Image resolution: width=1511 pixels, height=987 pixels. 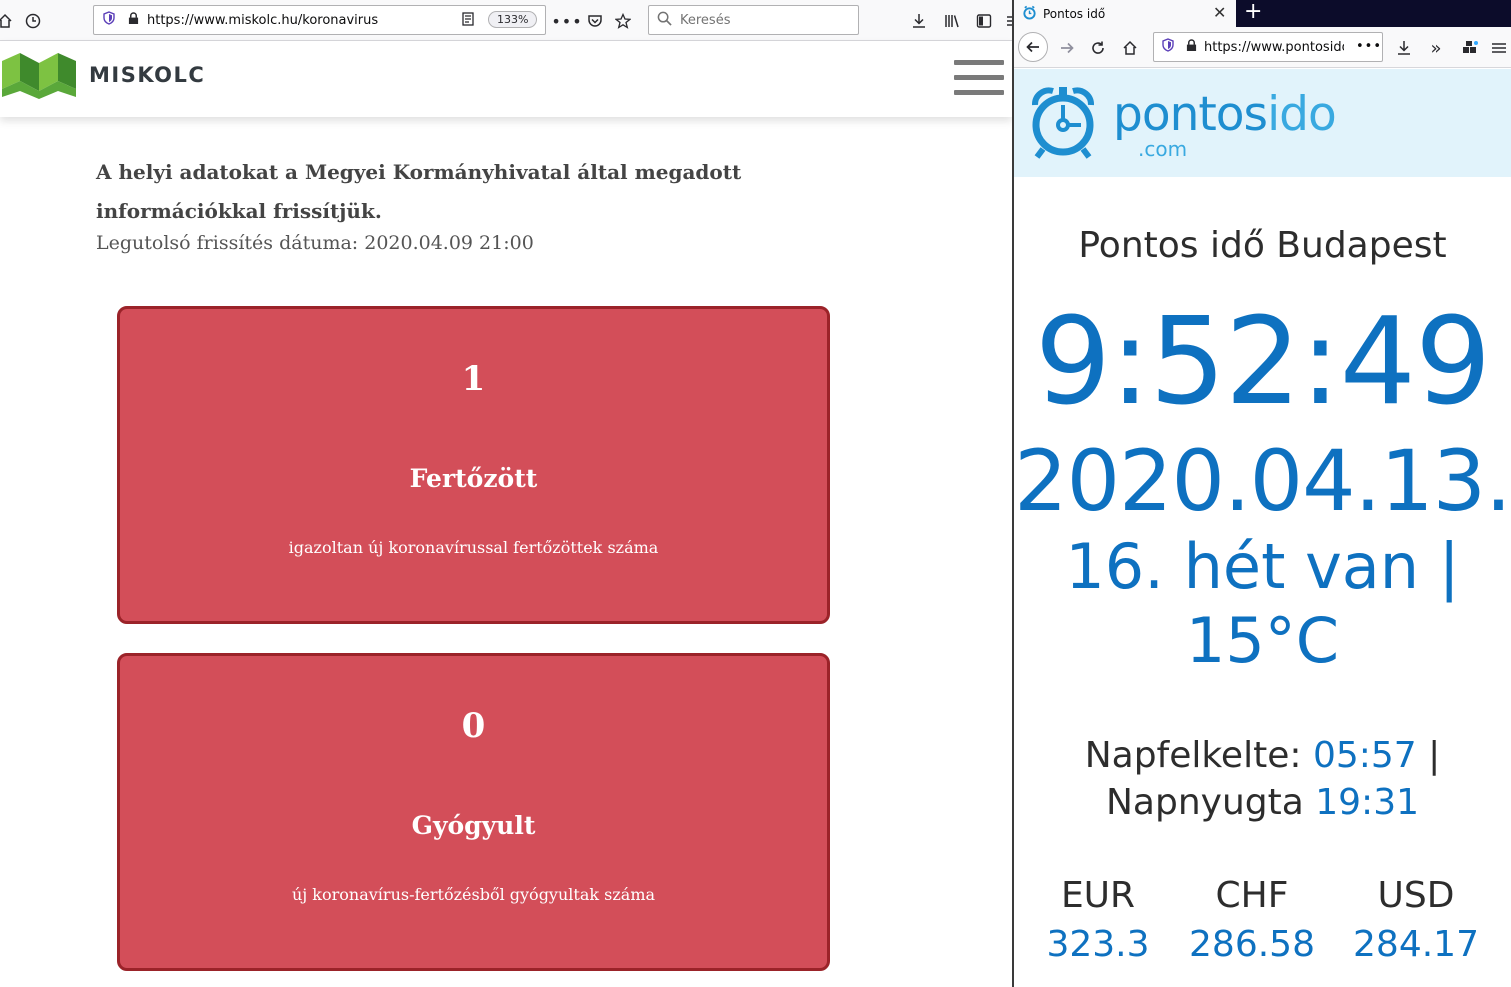 I want to click on alarm-clock-favicon-icon, so click(x=1029, y=14).